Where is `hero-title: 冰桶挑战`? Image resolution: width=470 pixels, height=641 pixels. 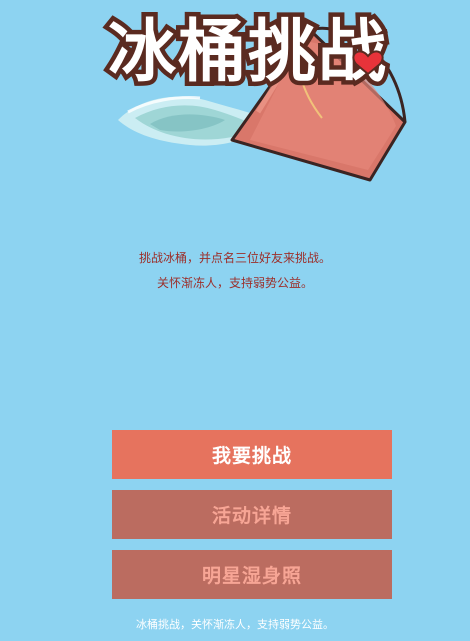 hero-title: 冰桶挑战 is located at coordinates (246, 51).